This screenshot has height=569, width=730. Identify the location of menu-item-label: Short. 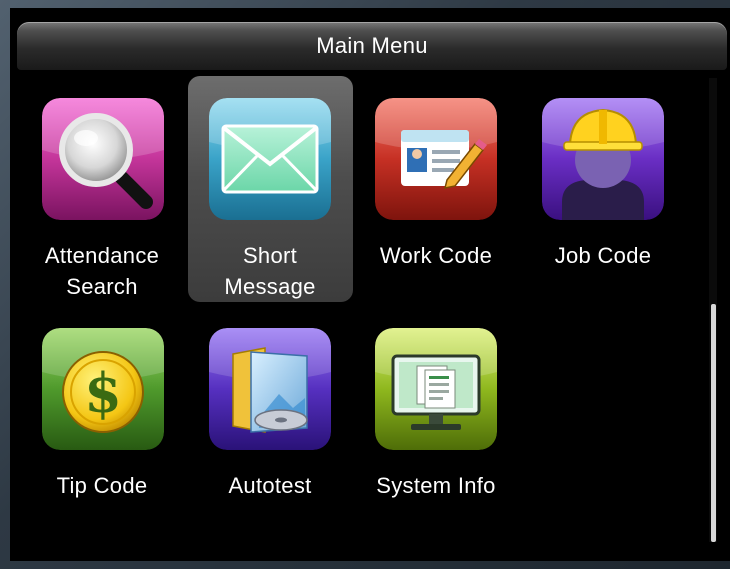
(270, 255).